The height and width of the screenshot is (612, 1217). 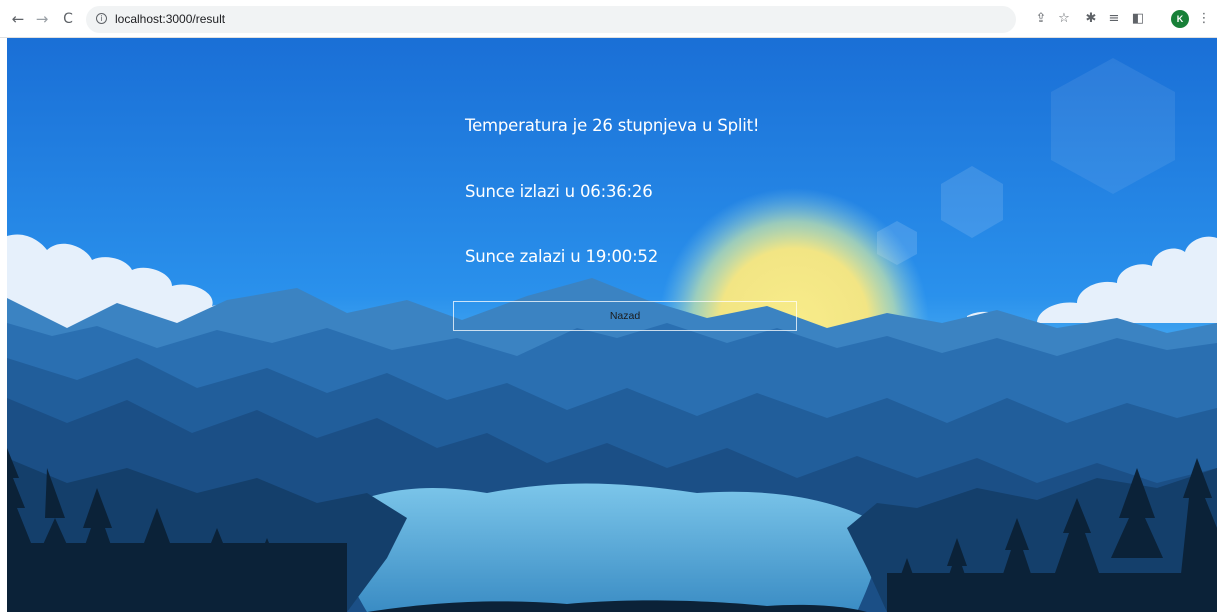 What do you see at coordinates (551, 19) in the screenshot?
I see `address-bar: i localhost:3000/result` at bounding box center [551, 19].